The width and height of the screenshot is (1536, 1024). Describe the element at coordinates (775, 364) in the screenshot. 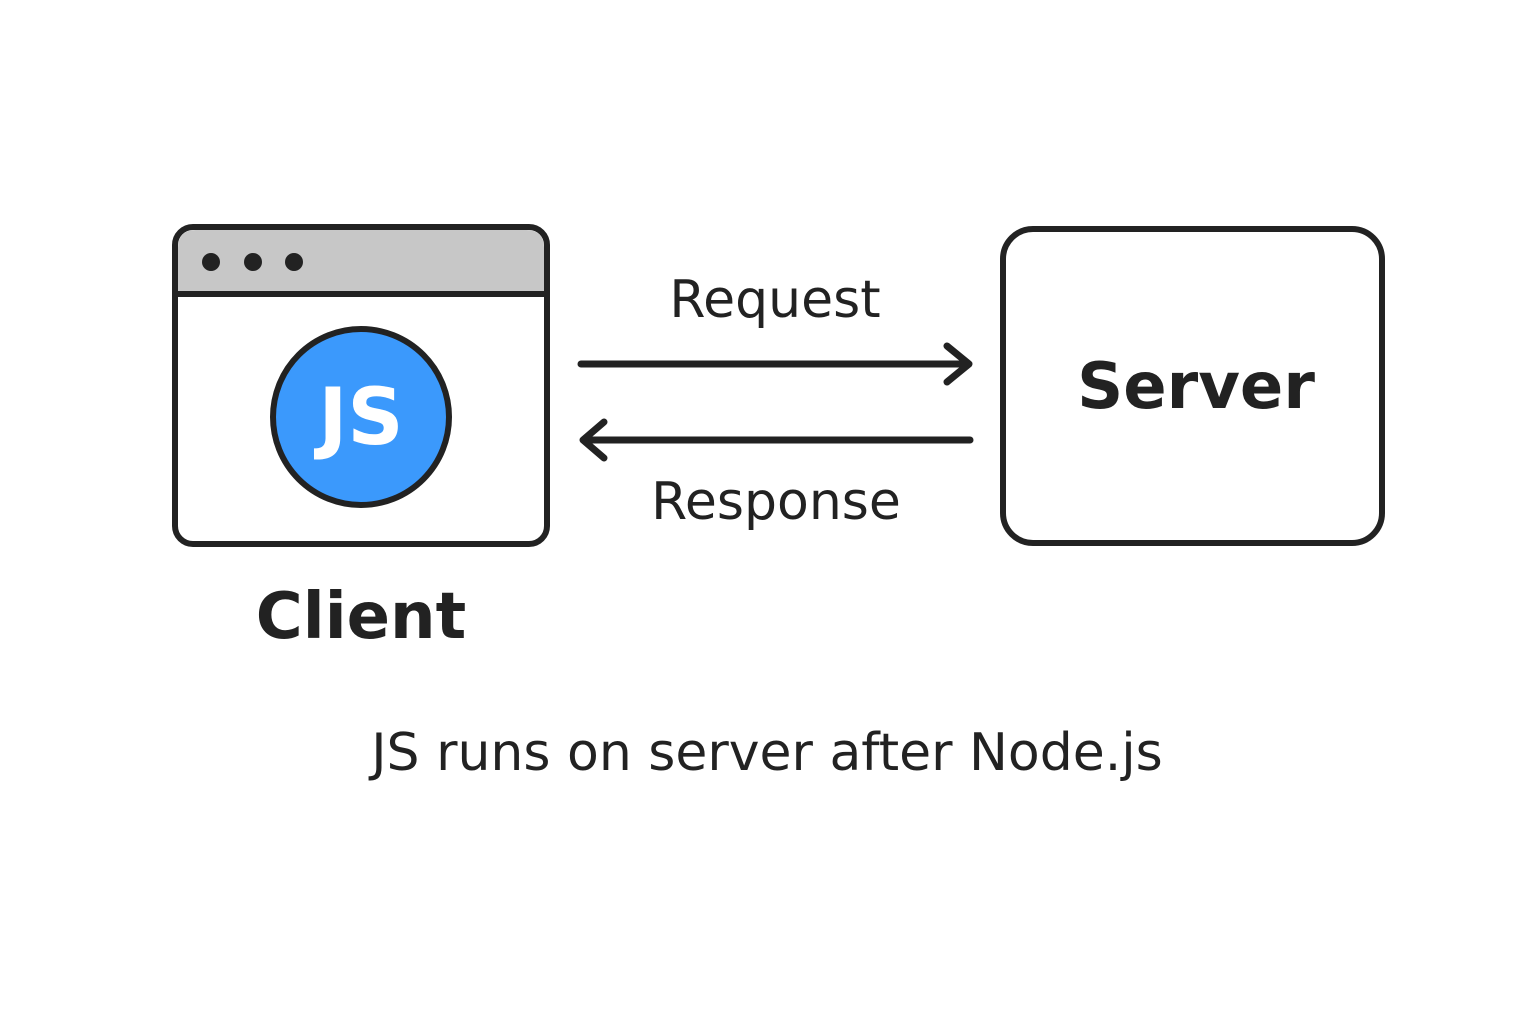

I see `request-arrow` at that location.